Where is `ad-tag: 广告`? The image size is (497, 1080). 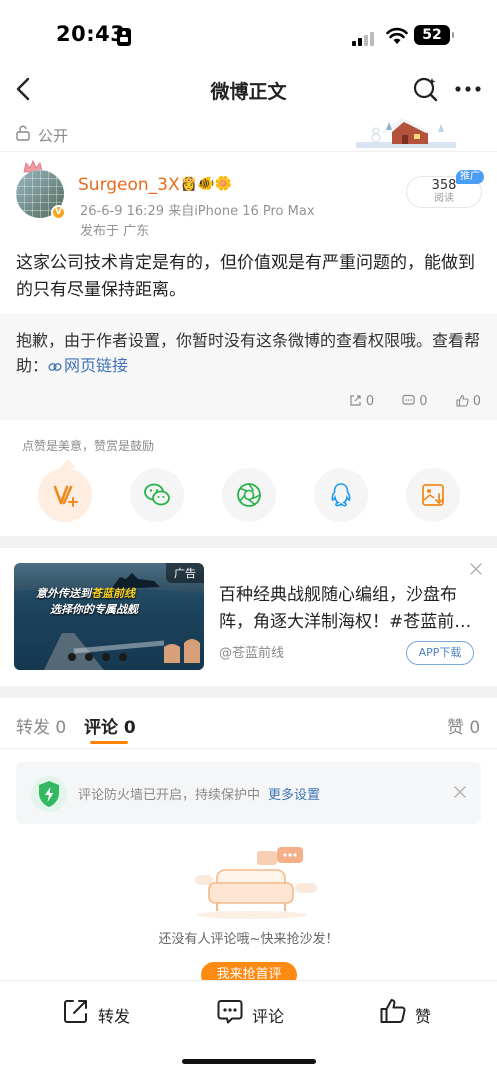 ad-tag: 广告 is located at coordinates (185, 573).